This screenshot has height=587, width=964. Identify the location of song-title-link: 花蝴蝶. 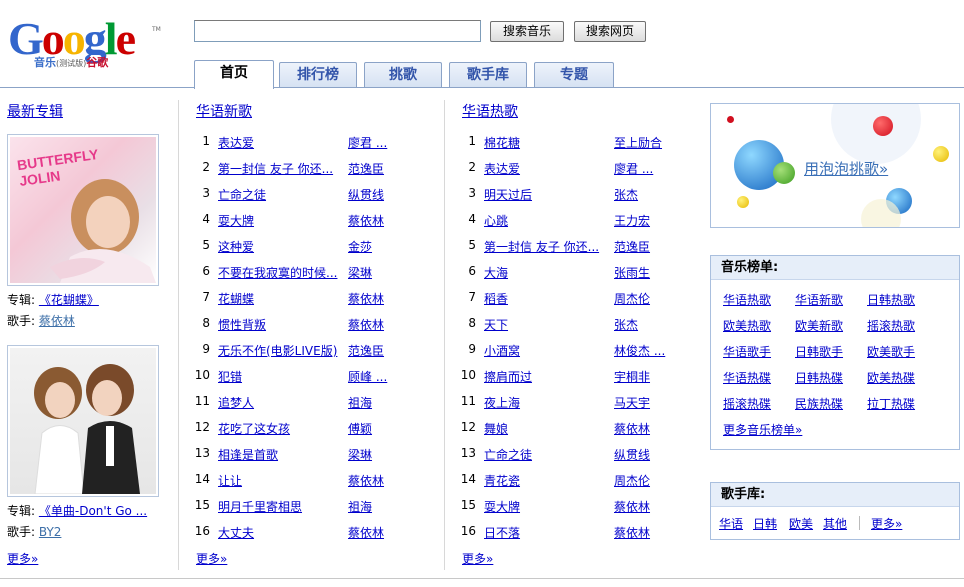
(236, 298).